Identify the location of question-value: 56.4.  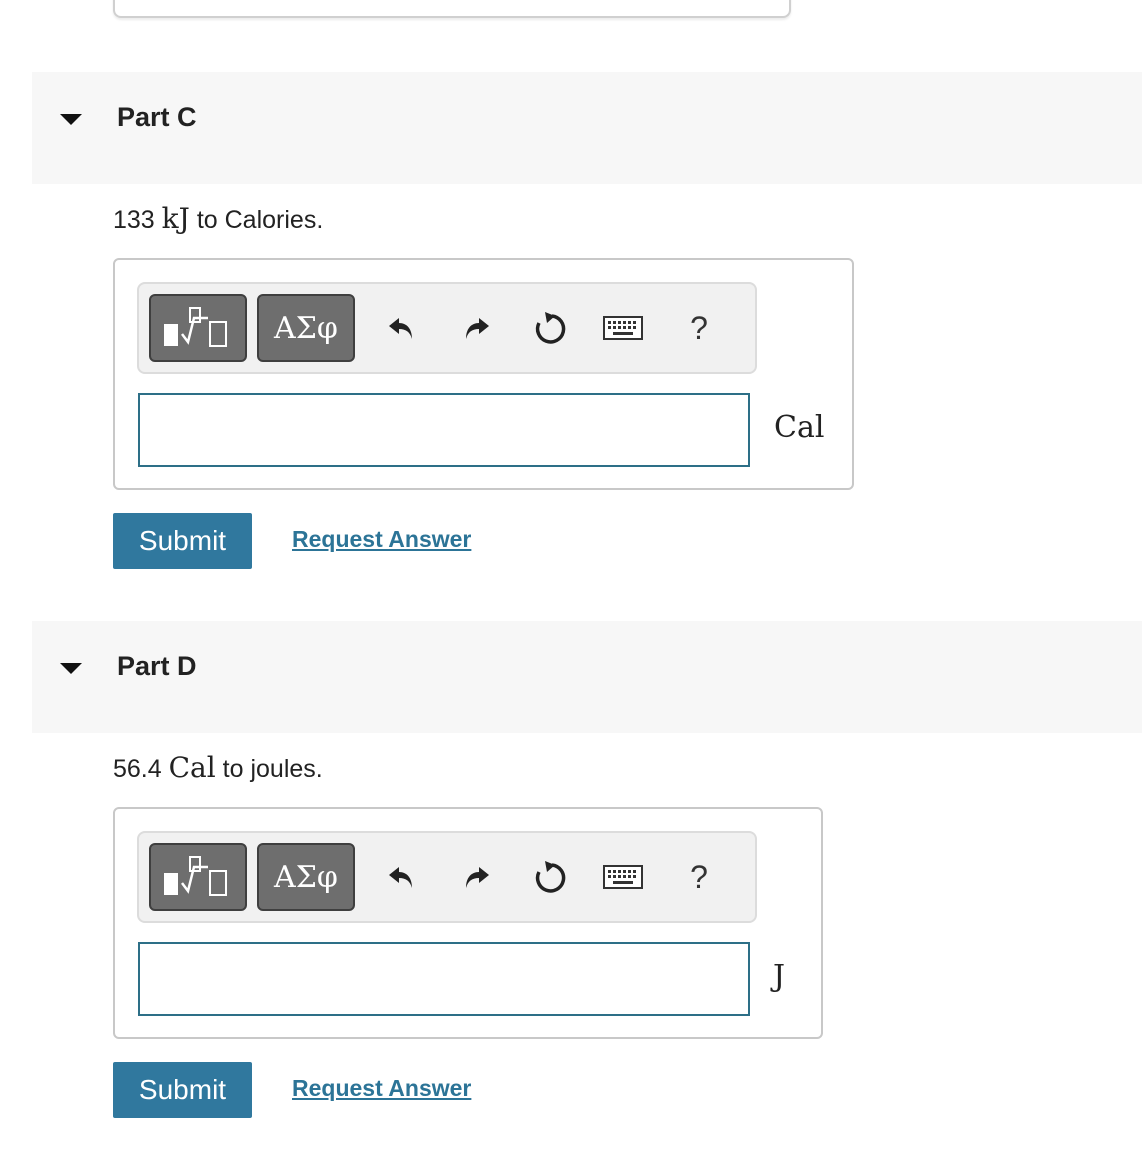
(137, 769).